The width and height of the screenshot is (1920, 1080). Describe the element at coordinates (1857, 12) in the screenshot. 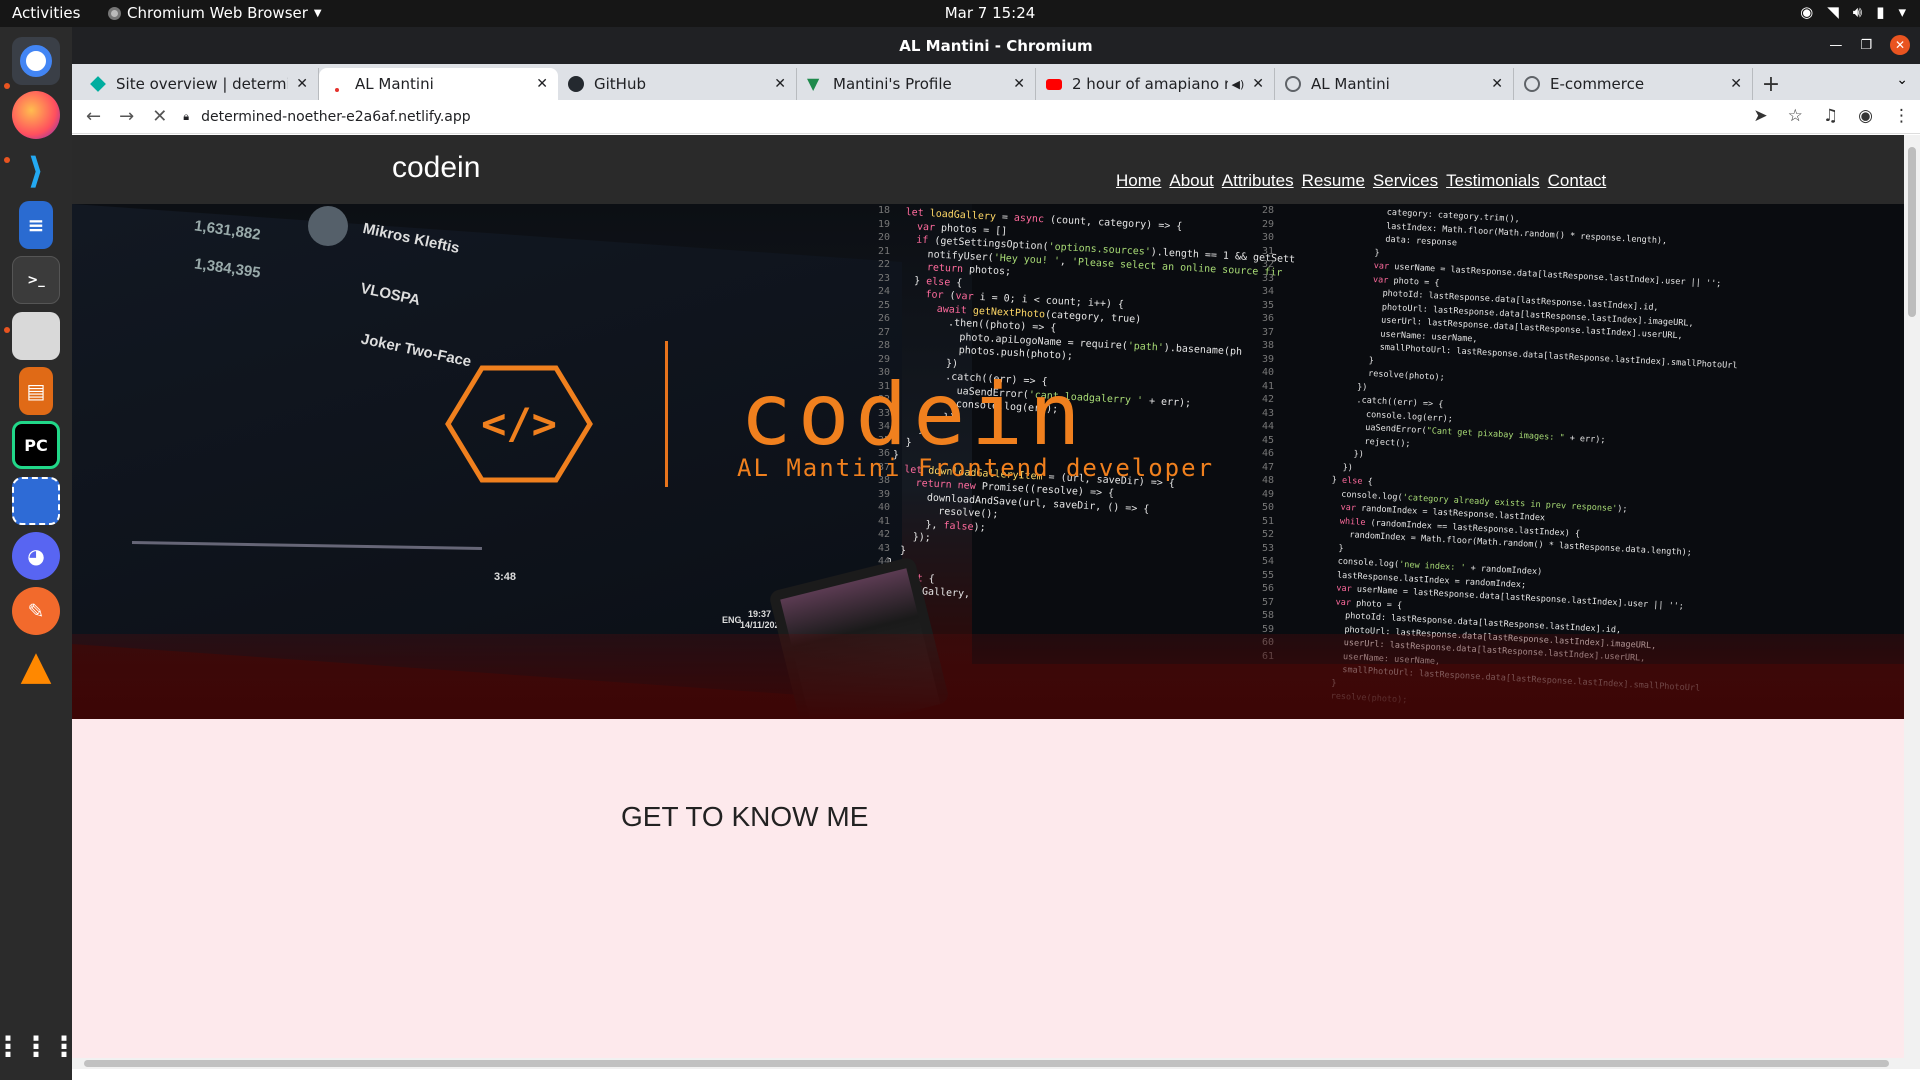

I see `volume-icon: 🔊︎` at that location.